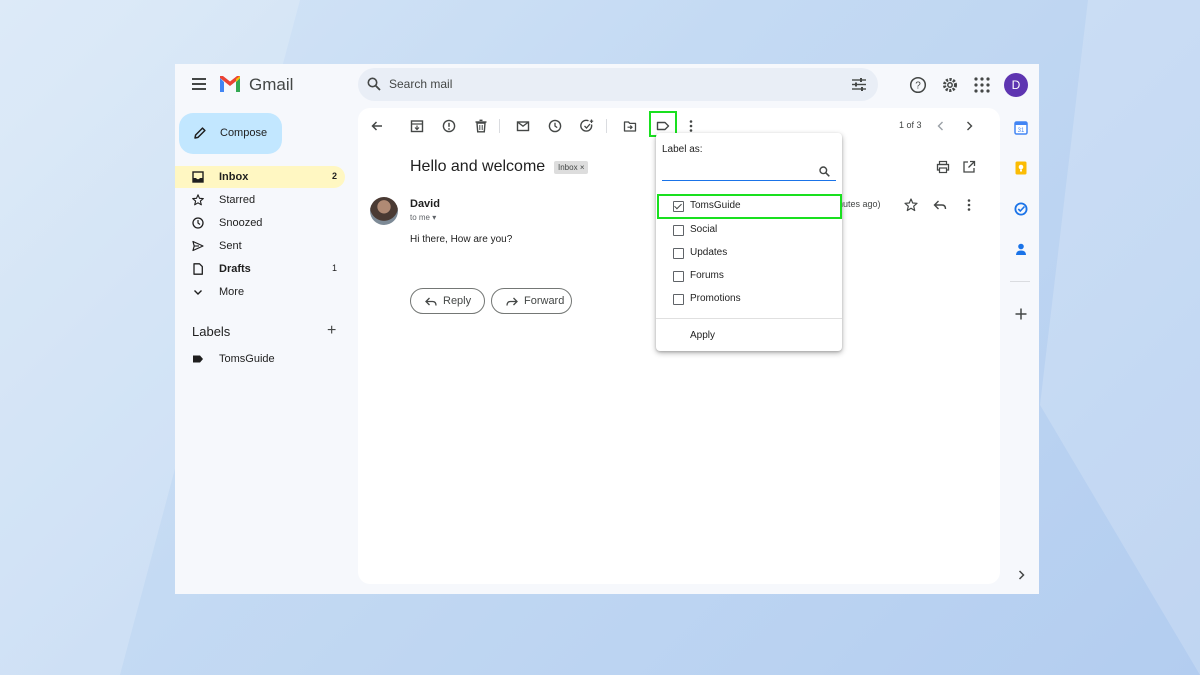 Image resolution: width=1200 pixels, height=675 pixels. What do you see at coordinates (461, 239) in the screenshot?
I see `email-body: Hi there, How are you?` at bounding box center [461, 239].